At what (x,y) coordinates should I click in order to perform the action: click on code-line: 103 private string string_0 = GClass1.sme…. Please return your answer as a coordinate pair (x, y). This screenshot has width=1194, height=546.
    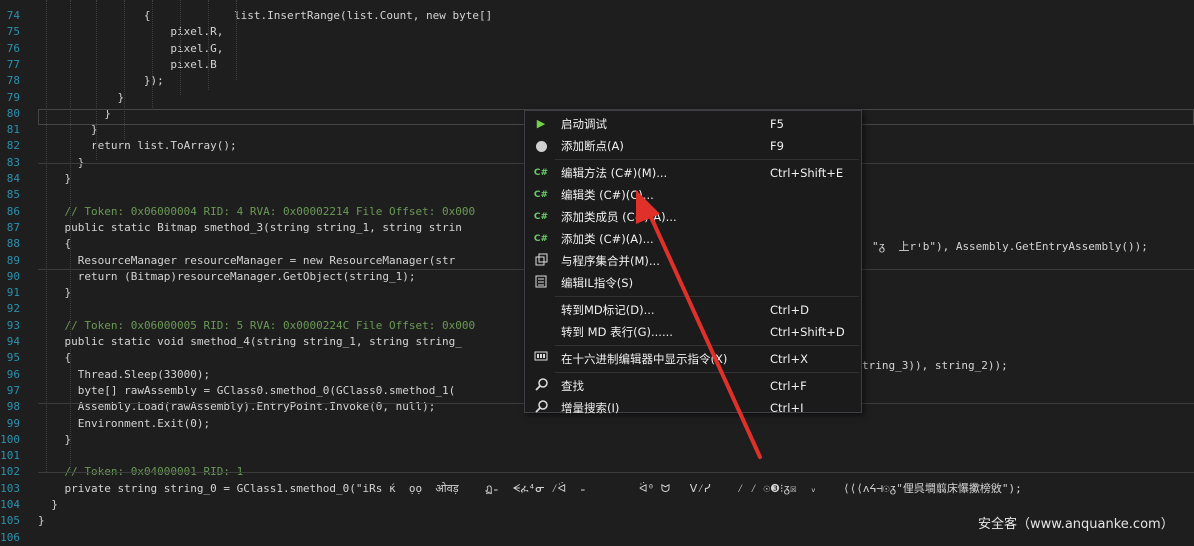
    Looking at the image, I should click on (597, 489).